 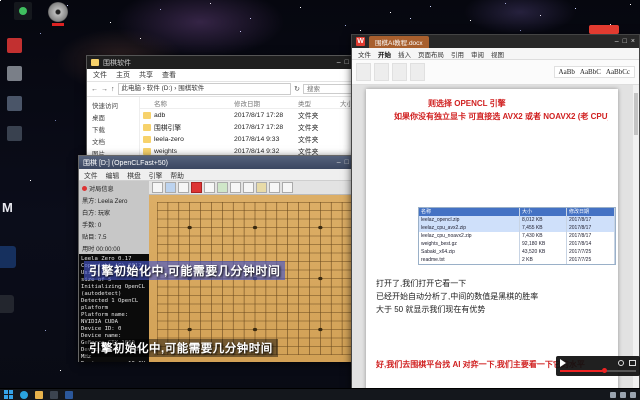 I want to click on explorer-menu-item: 查看, so click(x=169, y=75).